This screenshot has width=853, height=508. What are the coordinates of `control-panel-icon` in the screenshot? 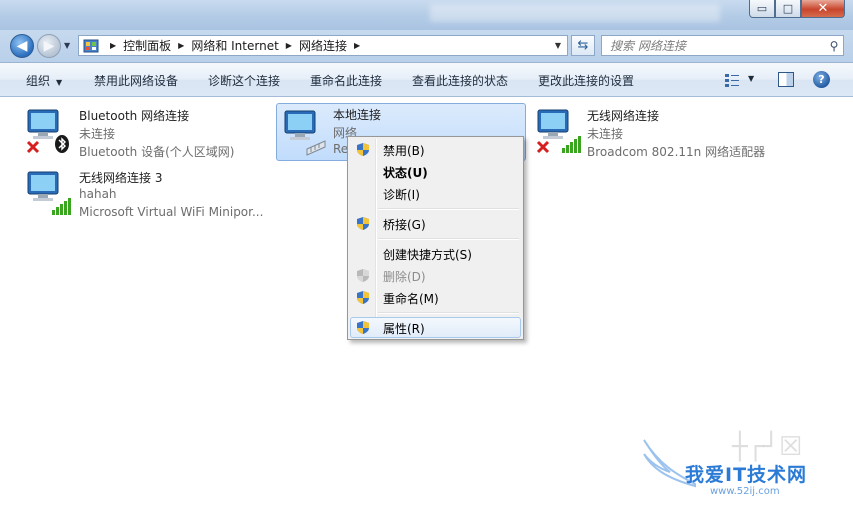 It's located at (91, 45).